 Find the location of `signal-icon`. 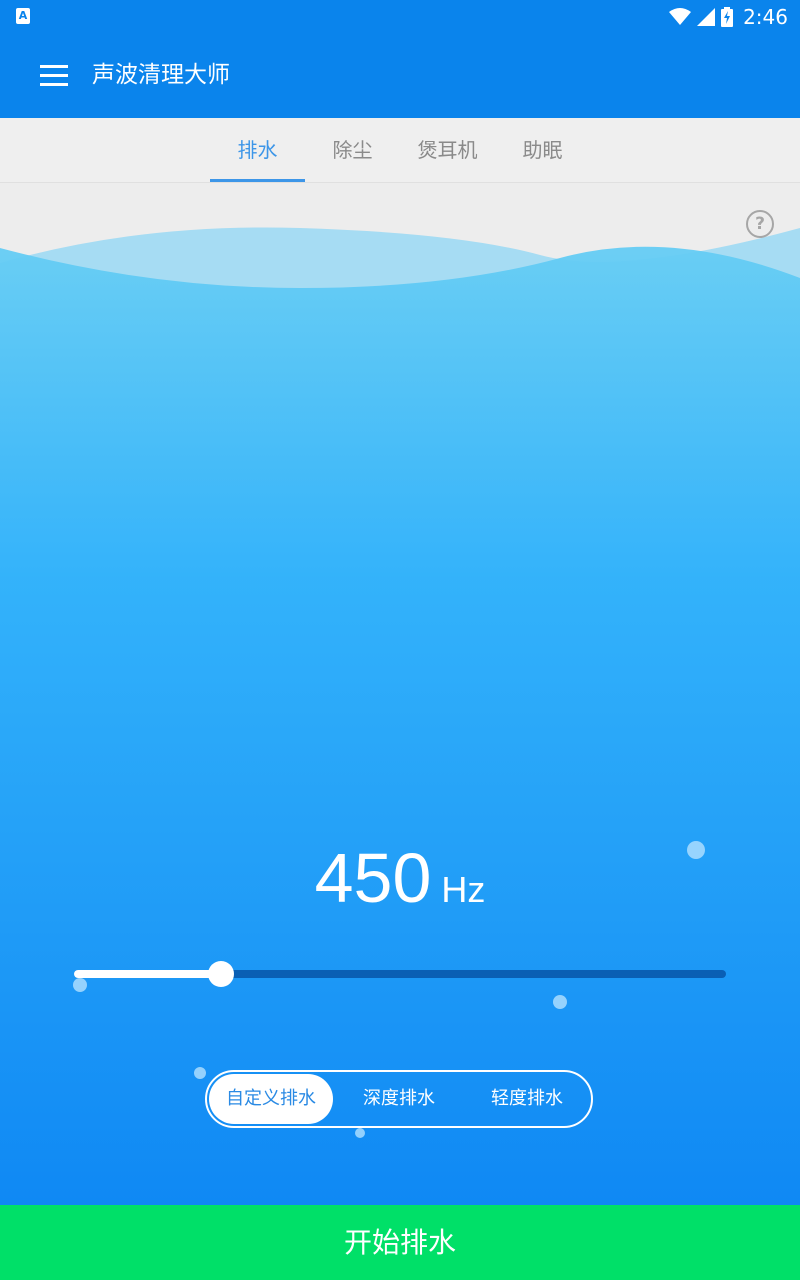

signal-icon is located at coordinates (706, 16).